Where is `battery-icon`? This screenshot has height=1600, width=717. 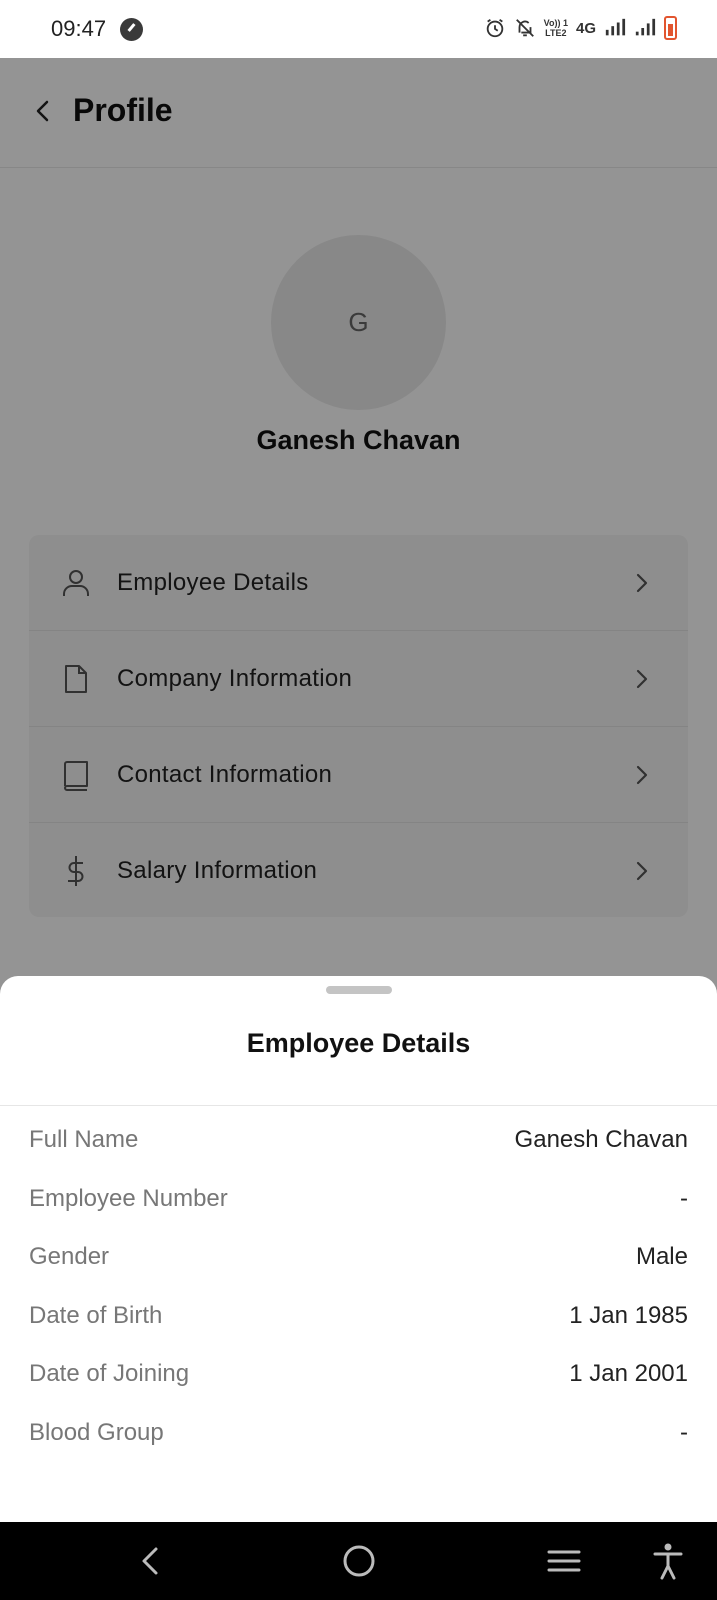 battery-icon is located at coordinates (670, 28).